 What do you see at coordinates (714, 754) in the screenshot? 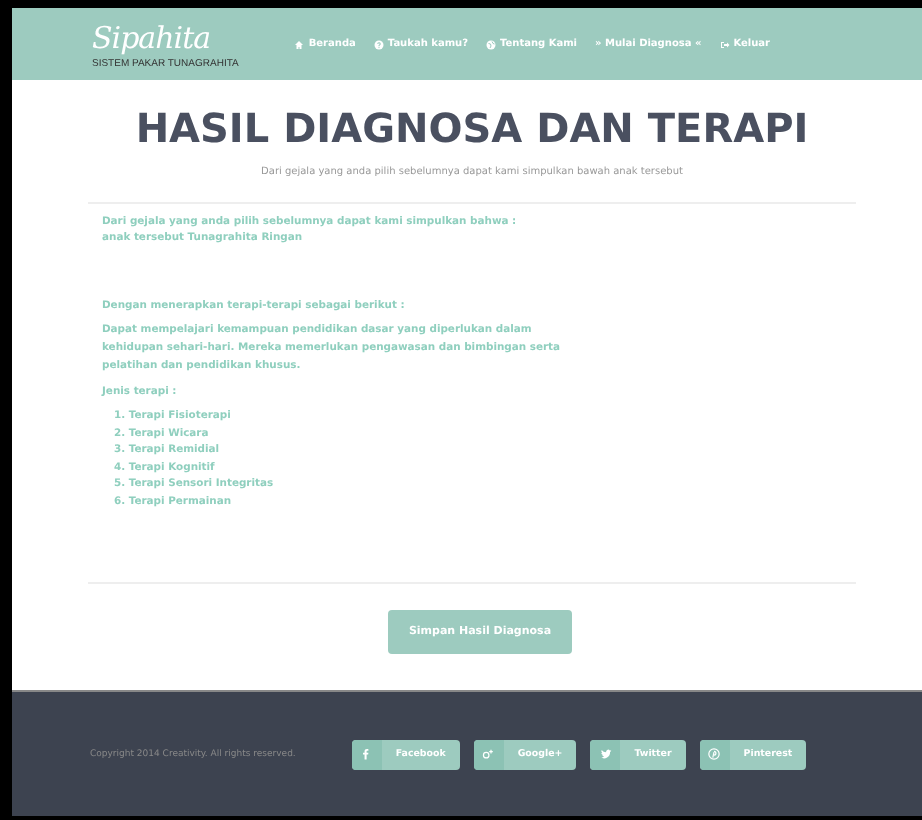
I see `pinterest-icon` at bounding box center [714, 754].